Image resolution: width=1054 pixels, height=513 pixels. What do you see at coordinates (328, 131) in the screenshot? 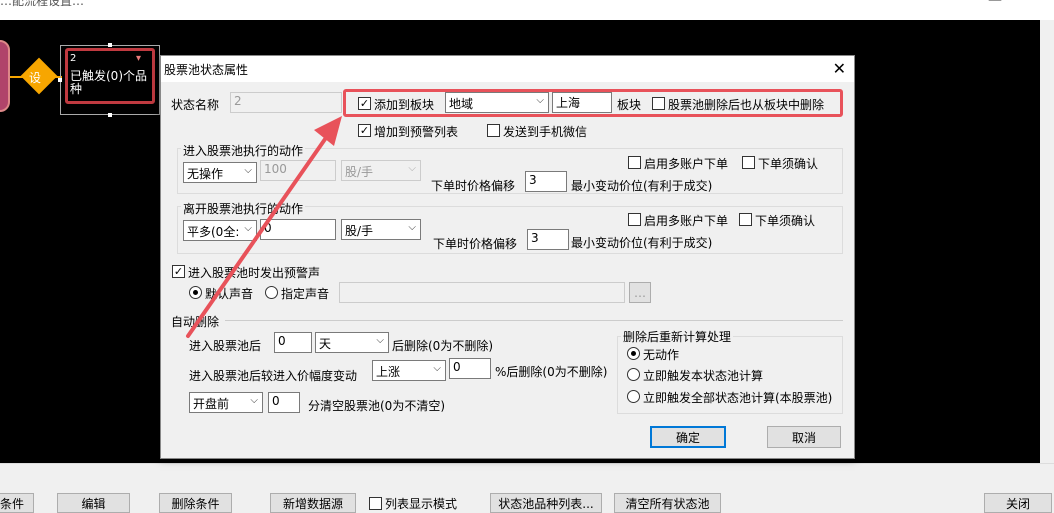
I see `arrow-head` at bounding box center [328, 131].